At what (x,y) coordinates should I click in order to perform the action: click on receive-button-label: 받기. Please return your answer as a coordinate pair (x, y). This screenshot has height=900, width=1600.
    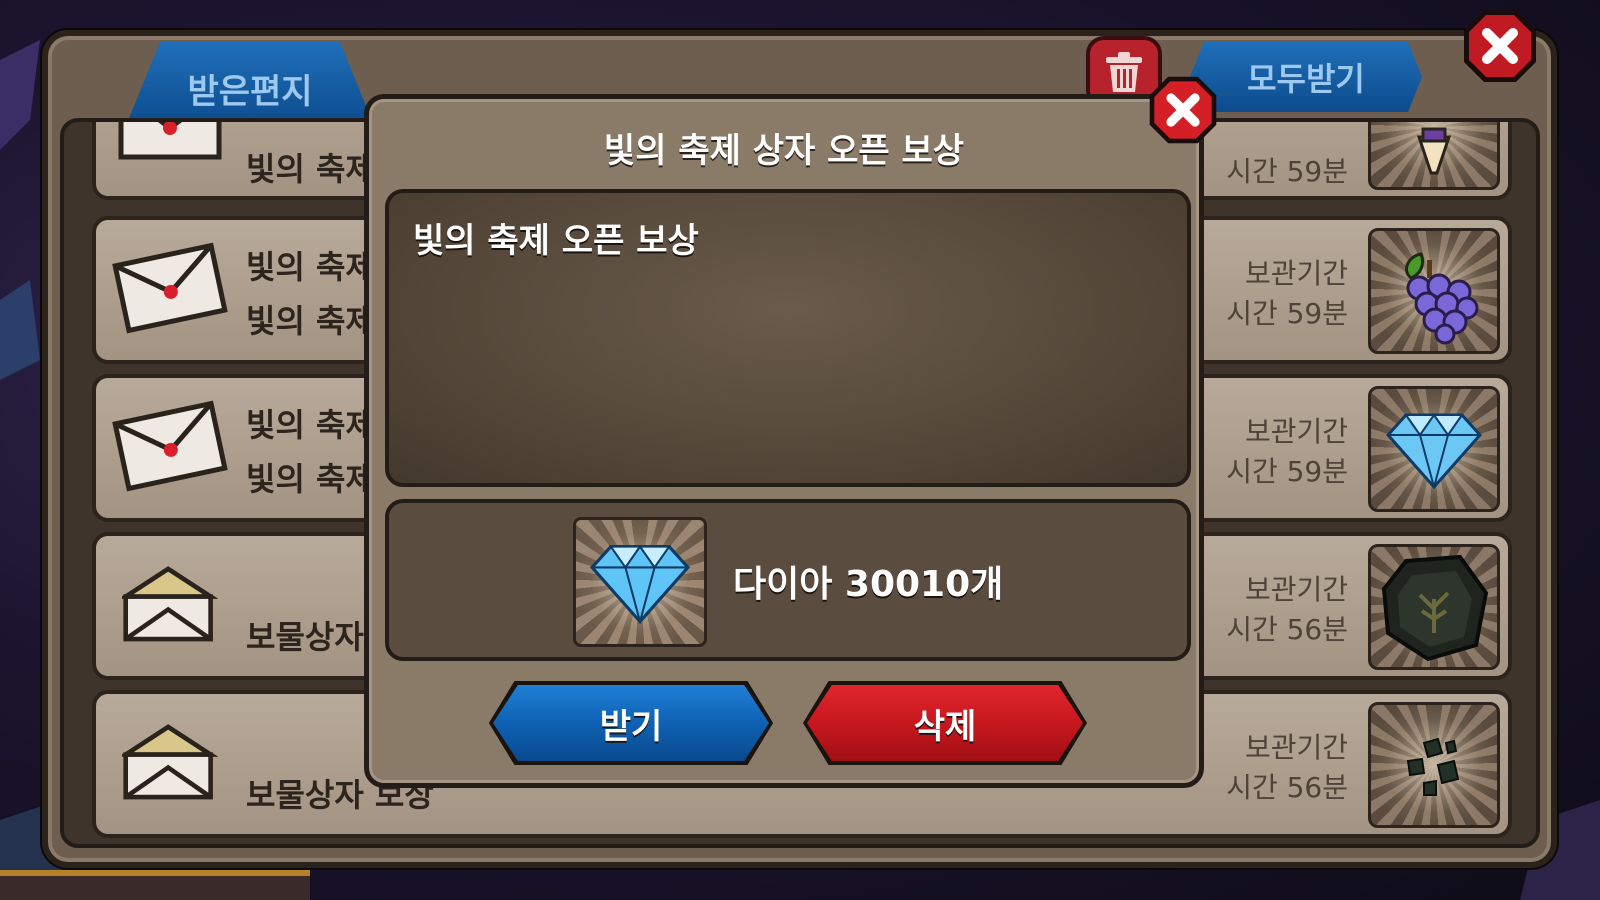
    Looking at the image, I should click on (631, 723).